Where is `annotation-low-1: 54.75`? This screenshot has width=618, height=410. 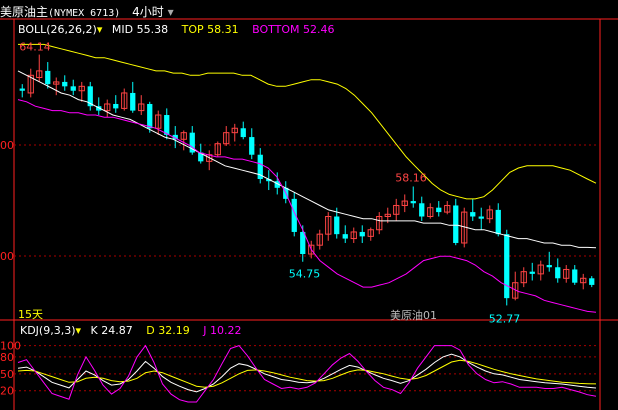 annotation-low-1: 54.75 is located at coordinates (305, 274).